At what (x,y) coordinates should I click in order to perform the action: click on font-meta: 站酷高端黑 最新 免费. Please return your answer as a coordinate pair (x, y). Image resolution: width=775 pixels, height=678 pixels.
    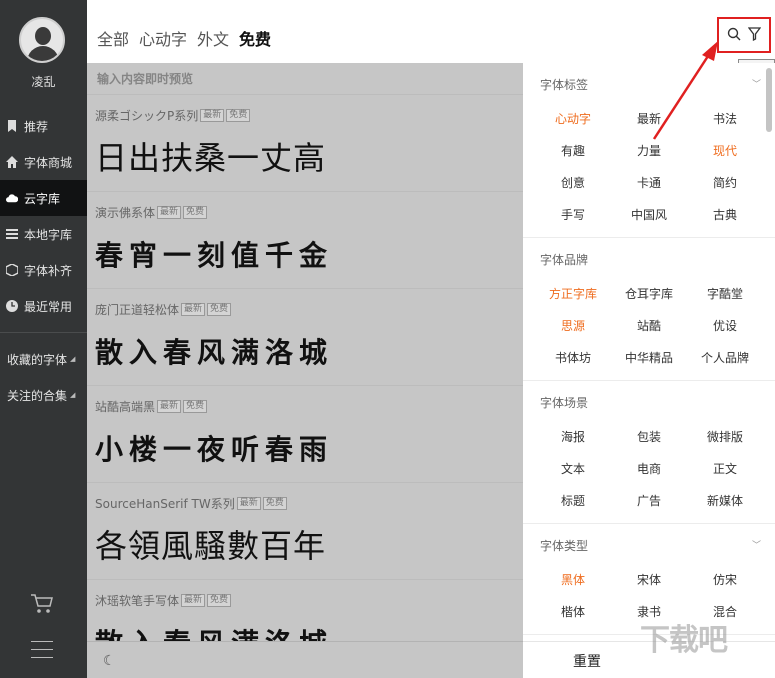
    Looking at the image, I should click on (151, 406).